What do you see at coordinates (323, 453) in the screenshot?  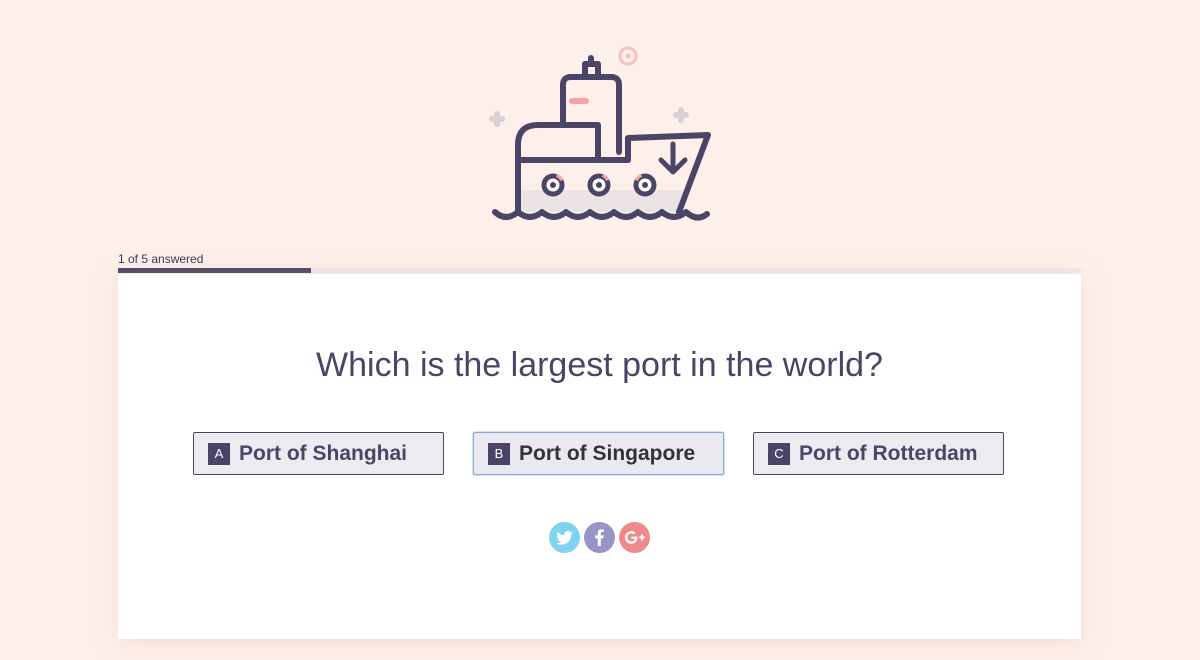 I see `answer-label: Port of Shanghai` at bounding box center [323, 453].